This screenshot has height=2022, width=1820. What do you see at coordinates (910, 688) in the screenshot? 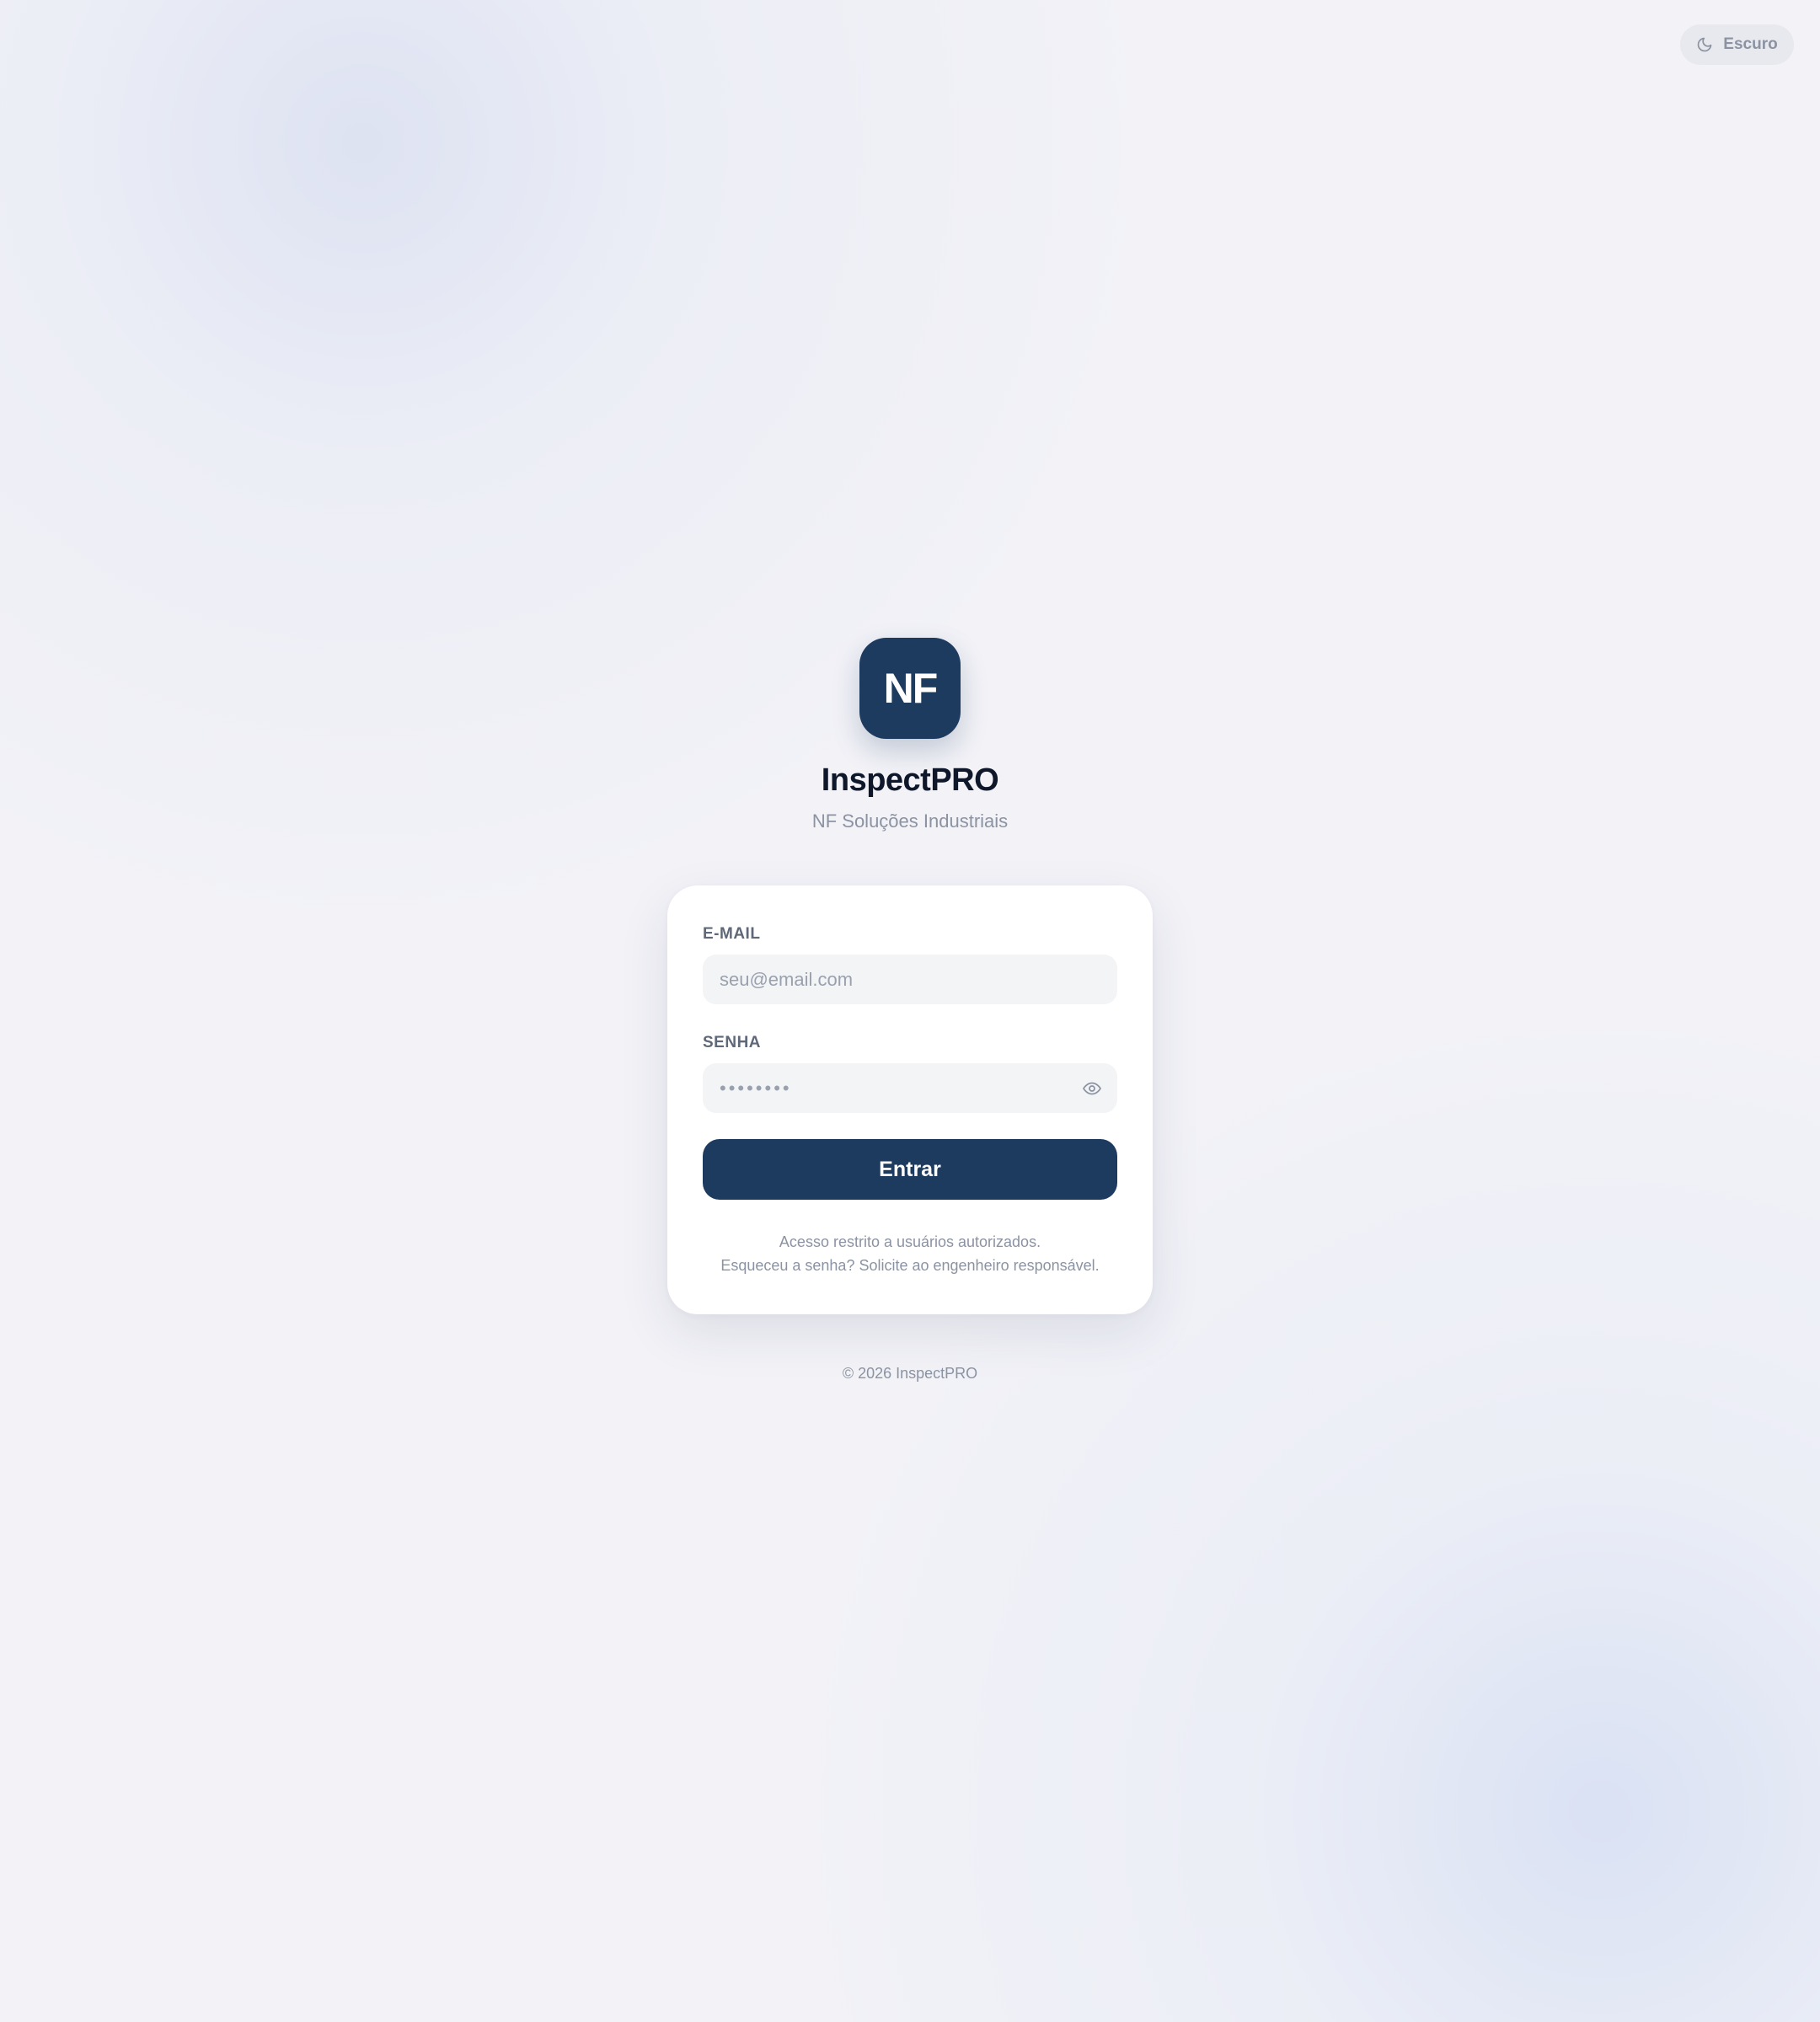
I see `app-logo: NF` at bounding box center [910, 688].